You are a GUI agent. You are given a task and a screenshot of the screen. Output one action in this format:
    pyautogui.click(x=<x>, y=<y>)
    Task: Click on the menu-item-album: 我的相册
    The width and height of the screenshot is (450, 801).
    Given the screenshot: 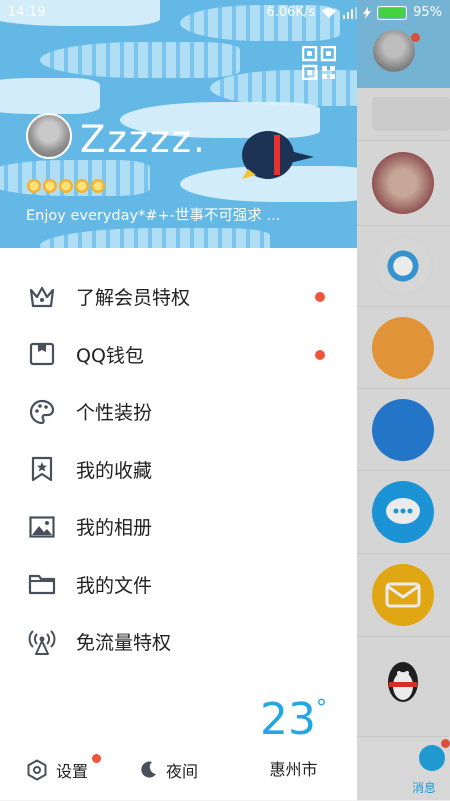 What is the action you would take?
    pyautogui.click(x=178, y=527)
    